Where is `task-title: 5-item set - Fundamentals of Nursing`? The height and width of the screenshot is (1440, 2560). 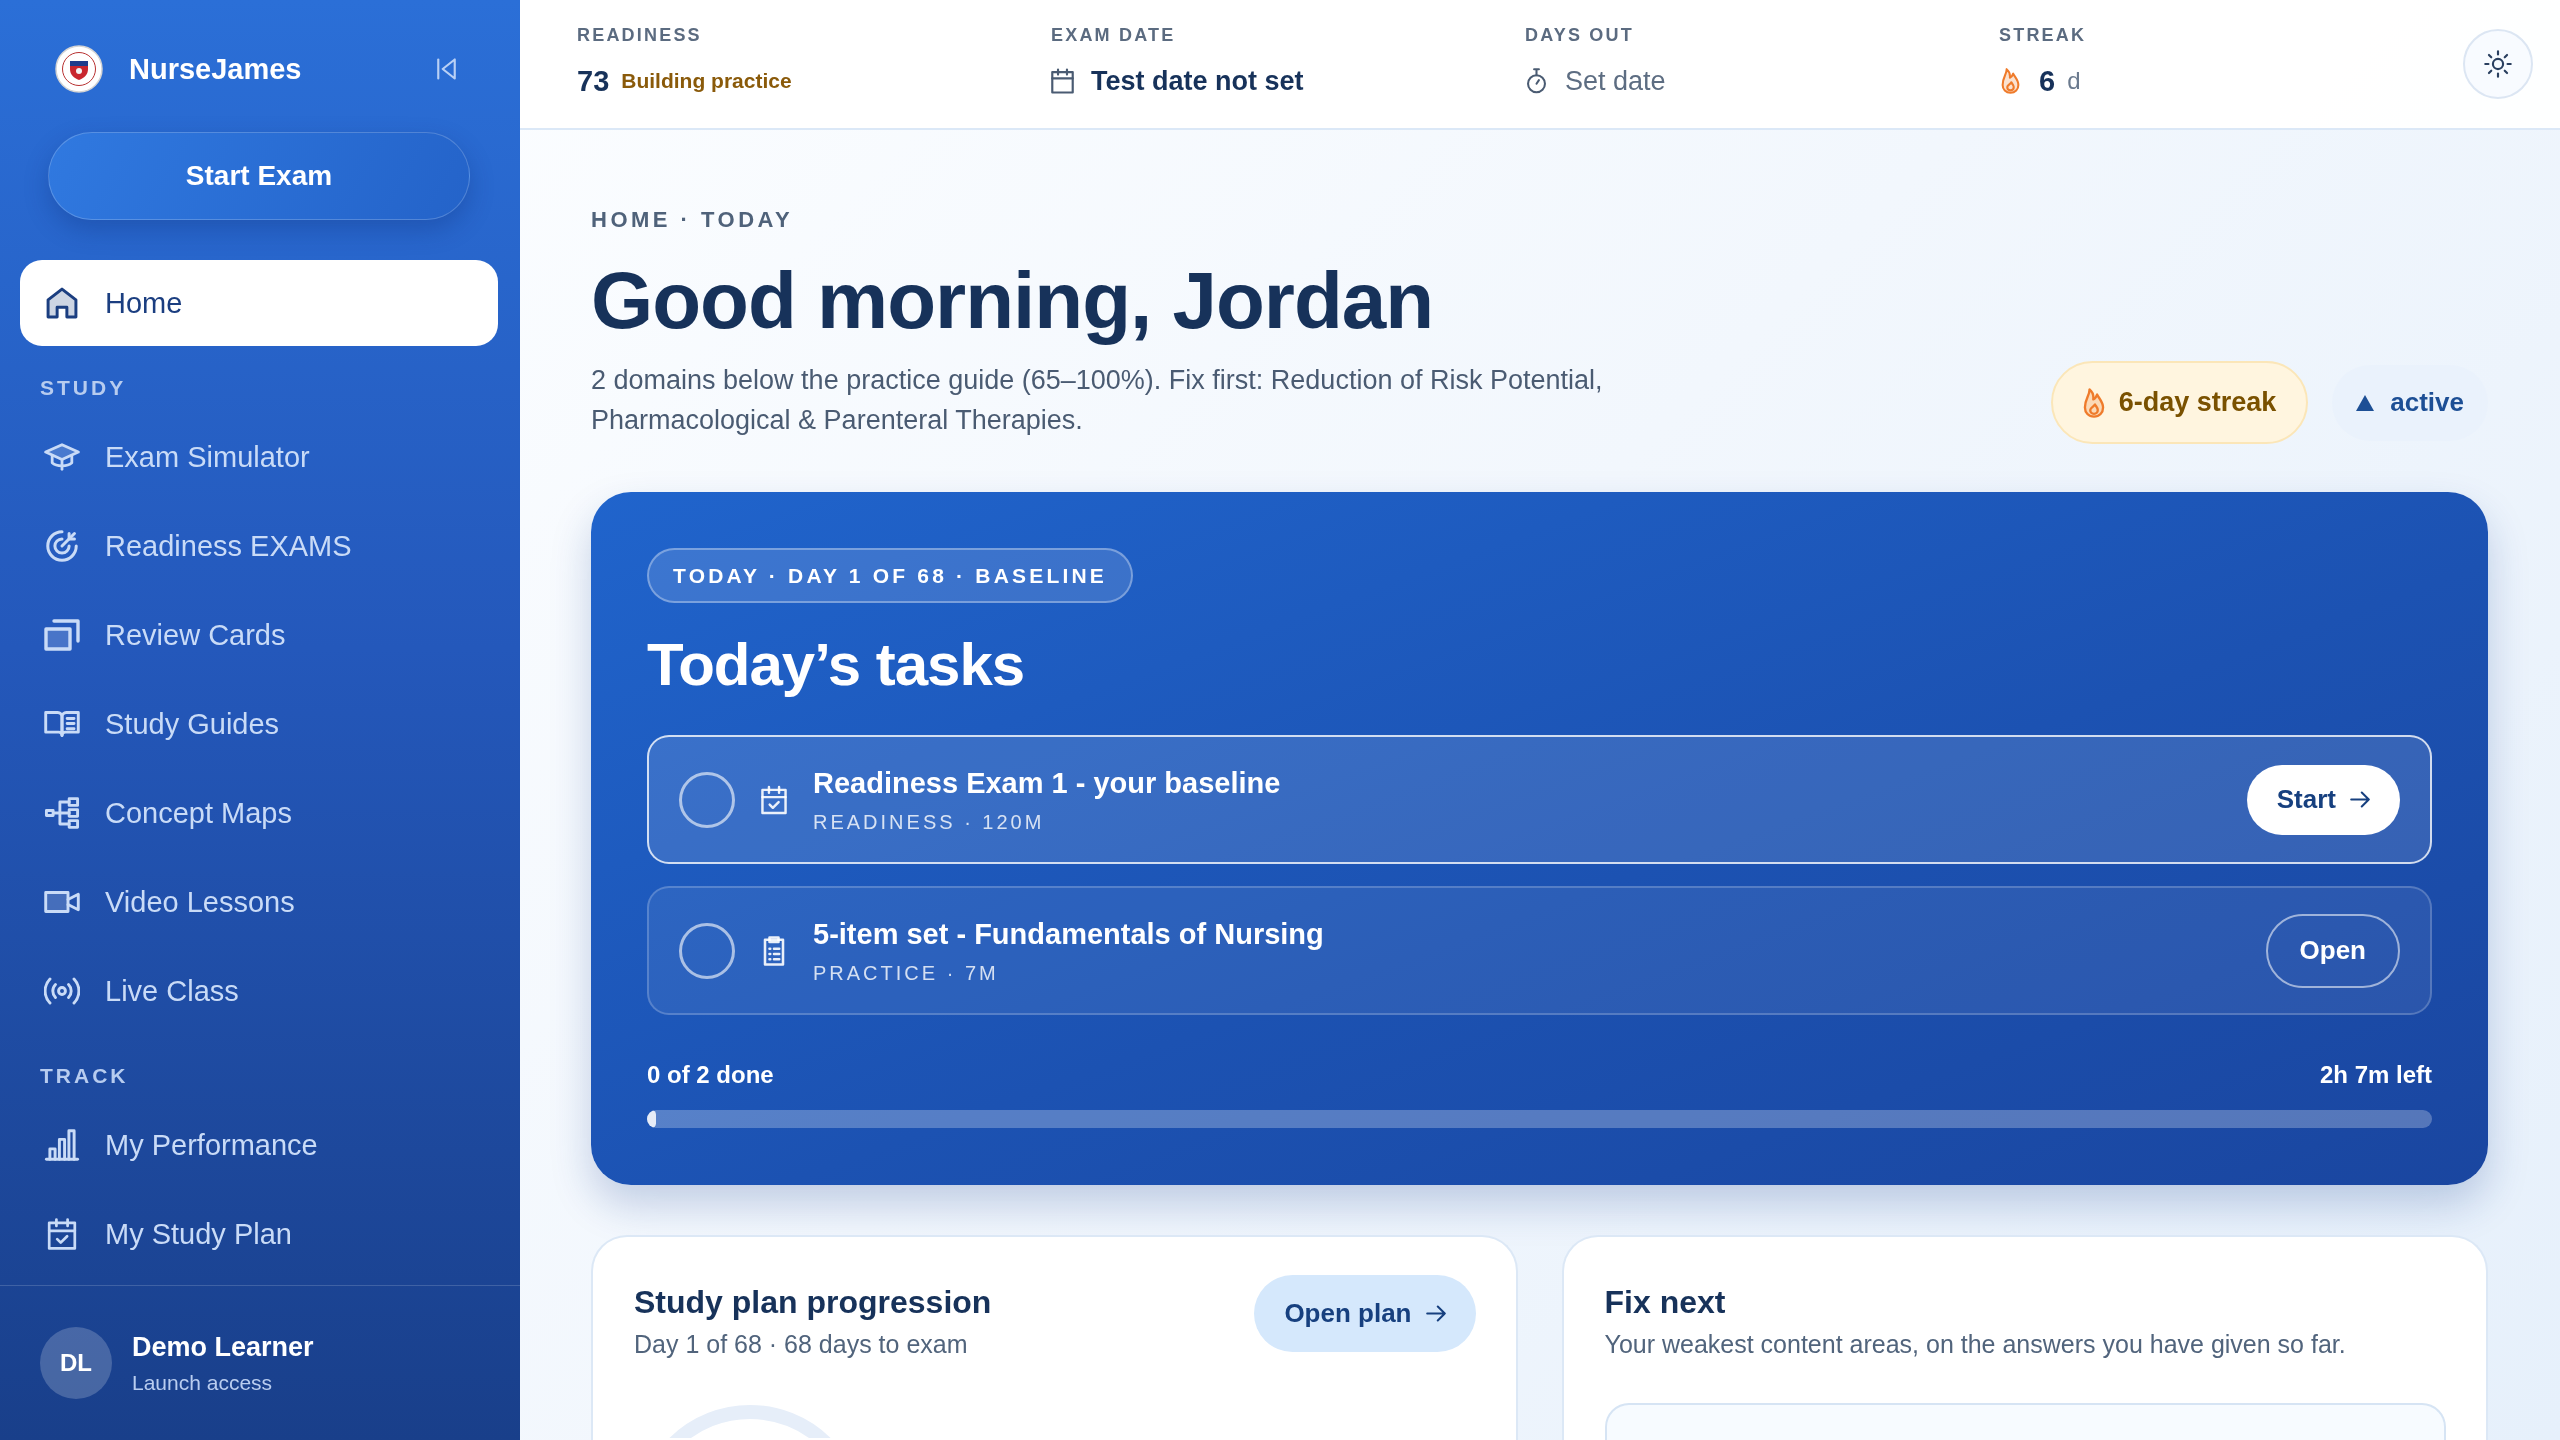 task-title: 5-item set - Fundamentals of Nursing is located at coordinates (1068, 934).